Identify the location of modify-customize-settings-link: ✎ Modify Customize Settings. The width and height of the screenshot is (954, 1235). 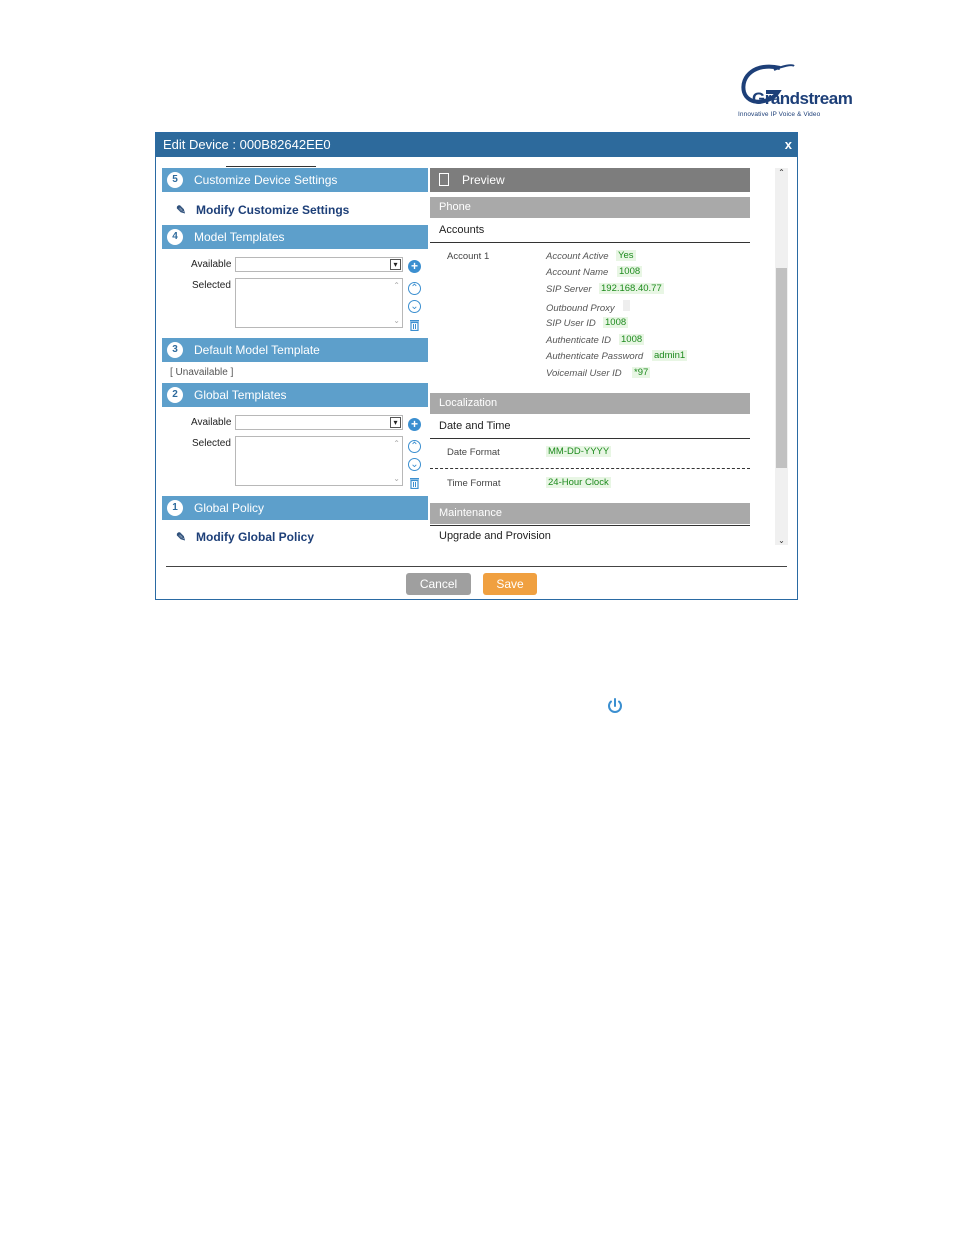
(262, 210).